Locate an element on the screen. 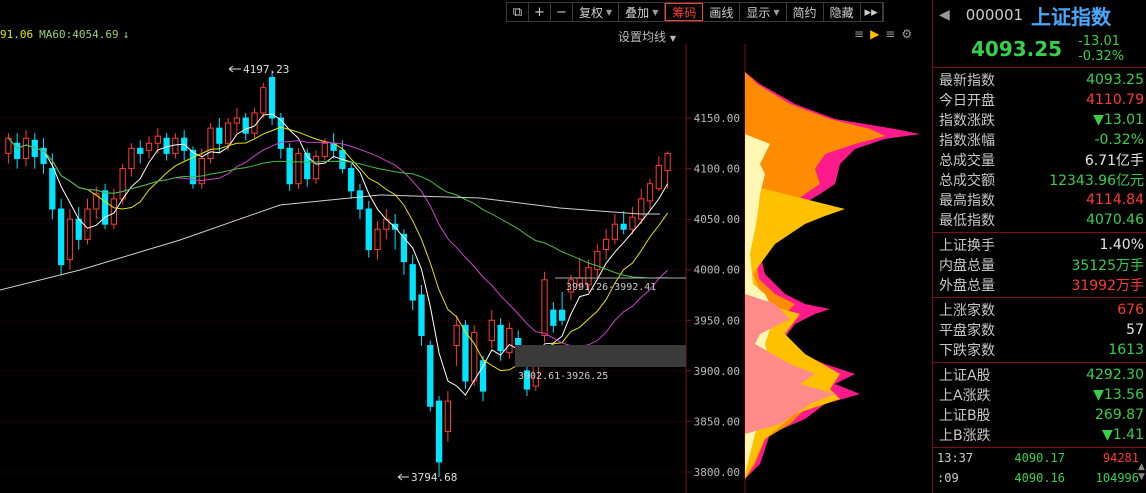 This screenshot has width=1146, height=493. price-change: -13.01 is located at coordinates (1099, 41).